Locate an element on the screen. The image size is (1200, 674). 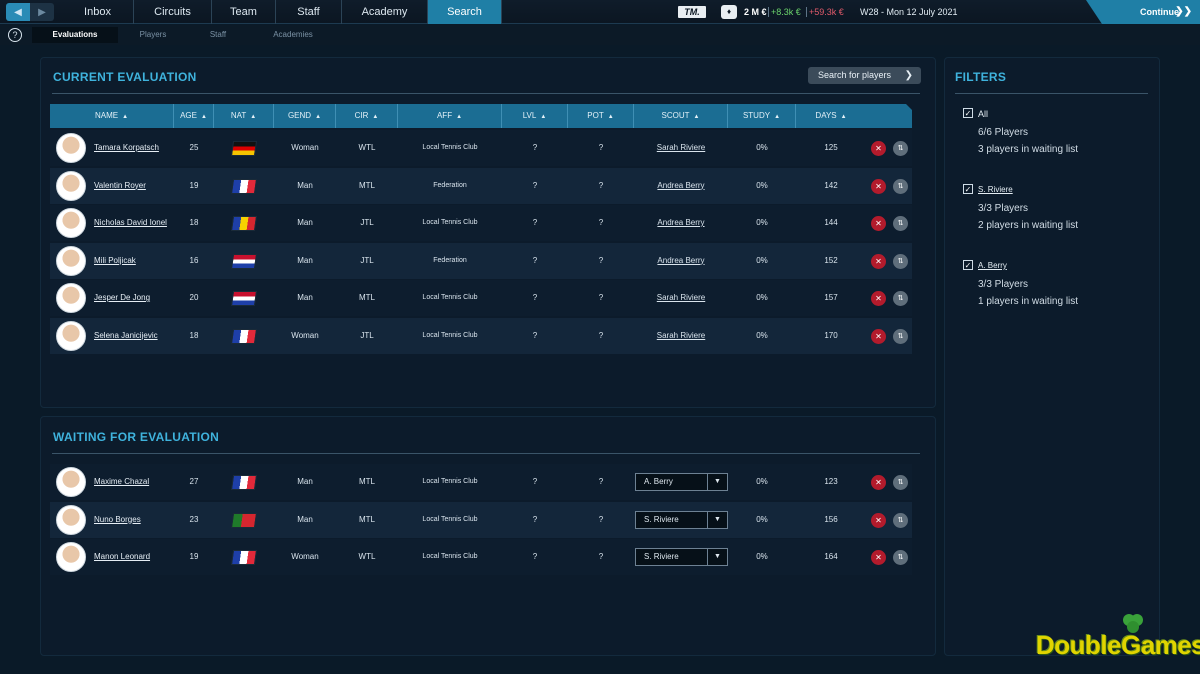
player-name-link: Selena Janicijevic is located at coordinates (139, 336).